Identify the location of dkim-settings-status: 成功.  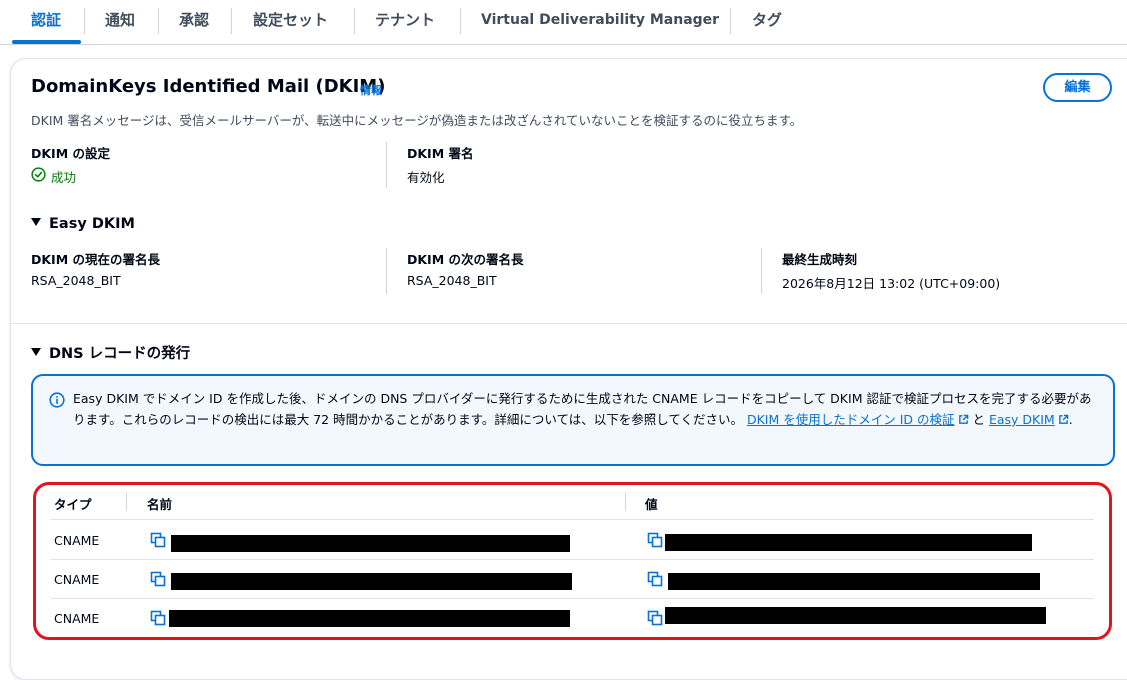
(64, 177).